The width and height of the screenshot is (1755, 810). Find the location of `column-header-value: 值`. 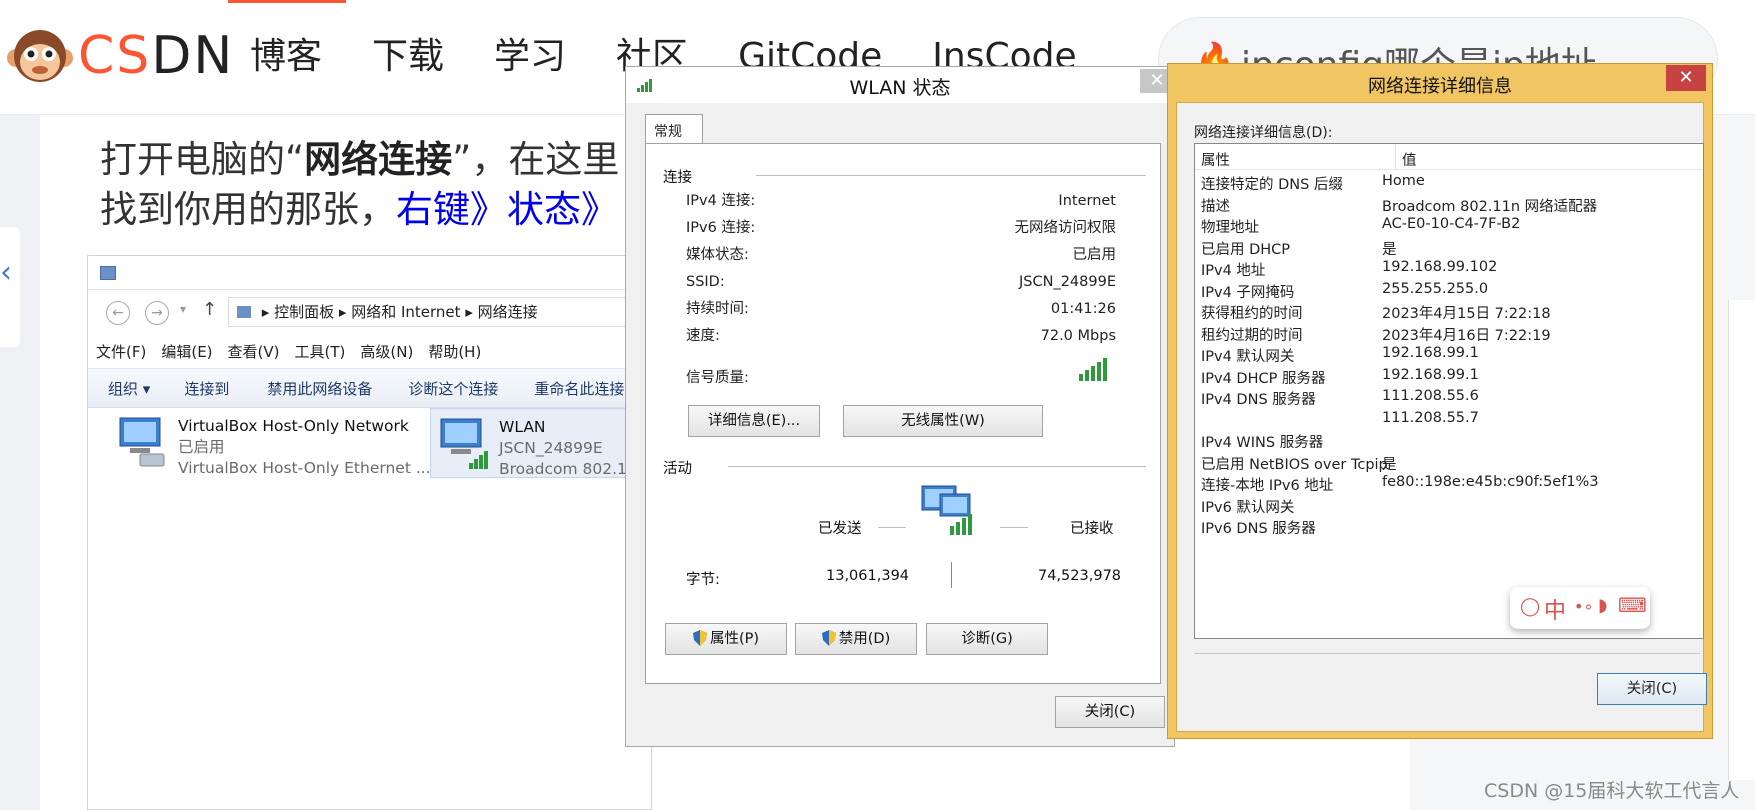

column-header-value: 值 is located at coordinates (1409, 159).